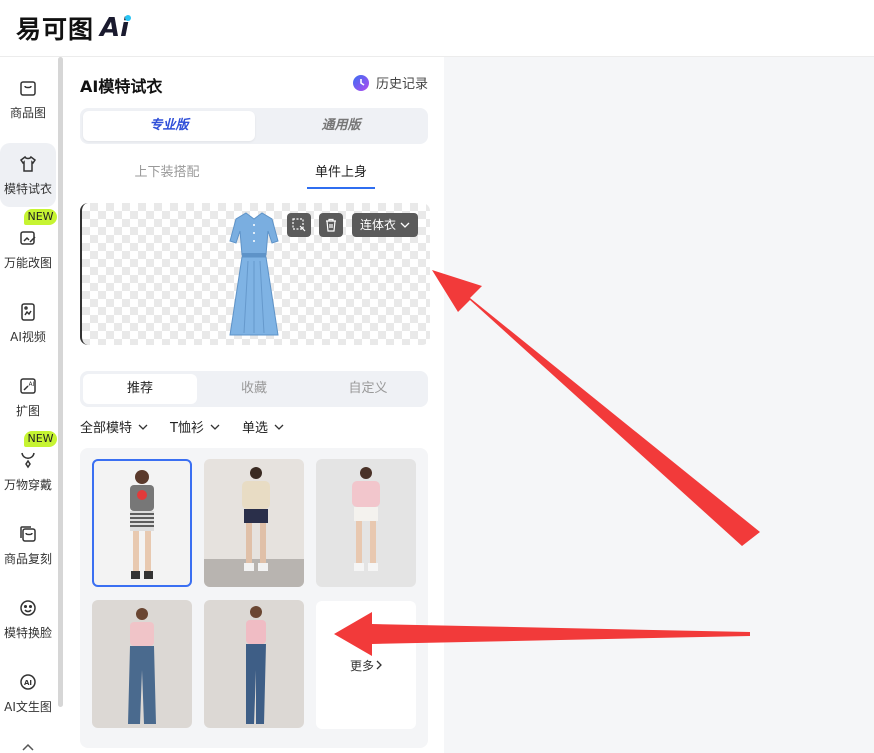  What do you see at coordinates (27, 558) in the screenshot?
I see `sidebar-item-label: 商品复刻` at bounding box center [27, 558].